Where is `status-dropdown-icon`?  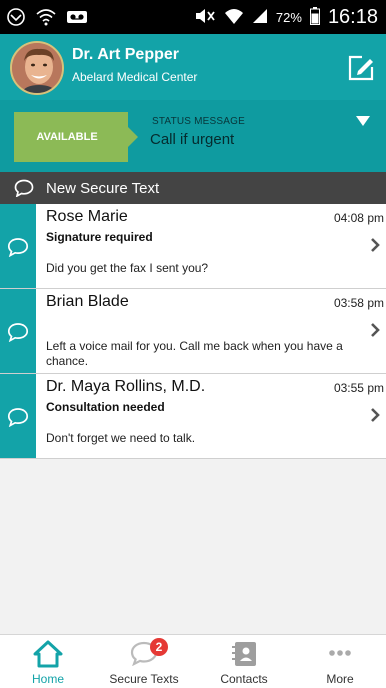
status-dropdown-icon is located at coordinates (363, 121).